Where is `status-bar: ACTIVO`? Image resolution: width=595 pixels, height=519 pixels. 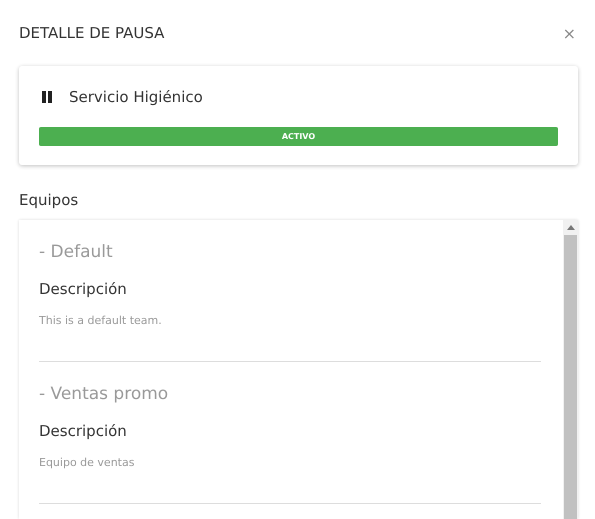 status-bar: ACTIVO is located at coordinates (298, 136).